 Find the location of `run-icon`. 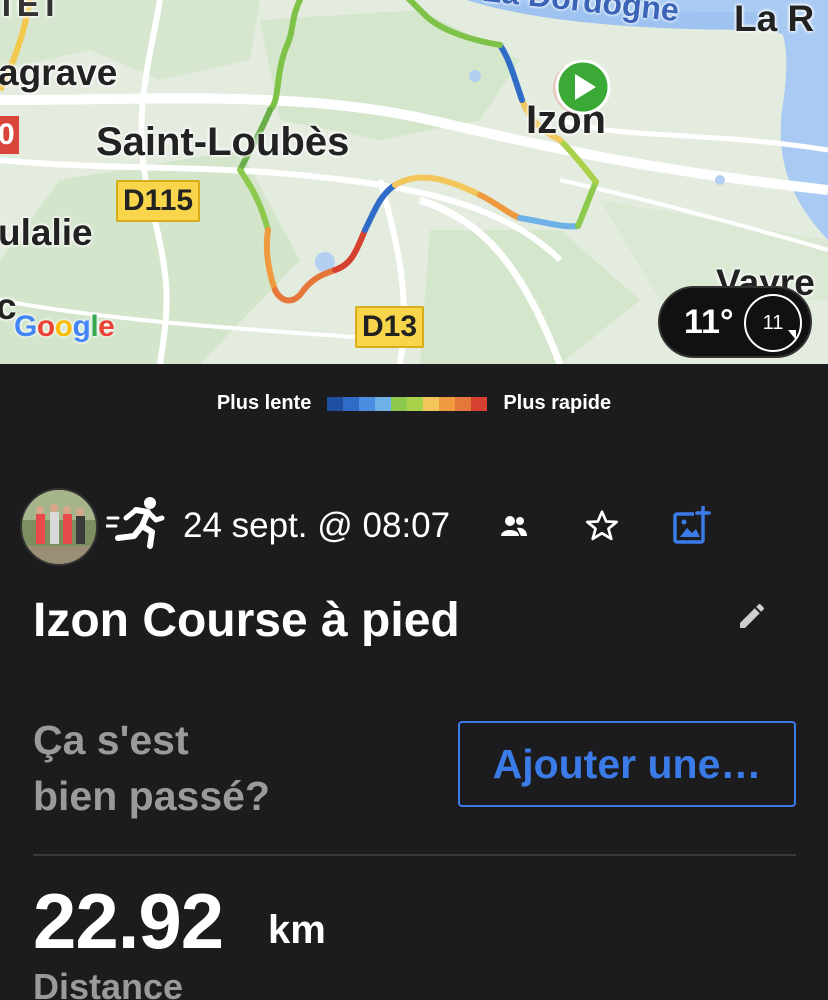

run-icon is located at coordinates (136, 527).